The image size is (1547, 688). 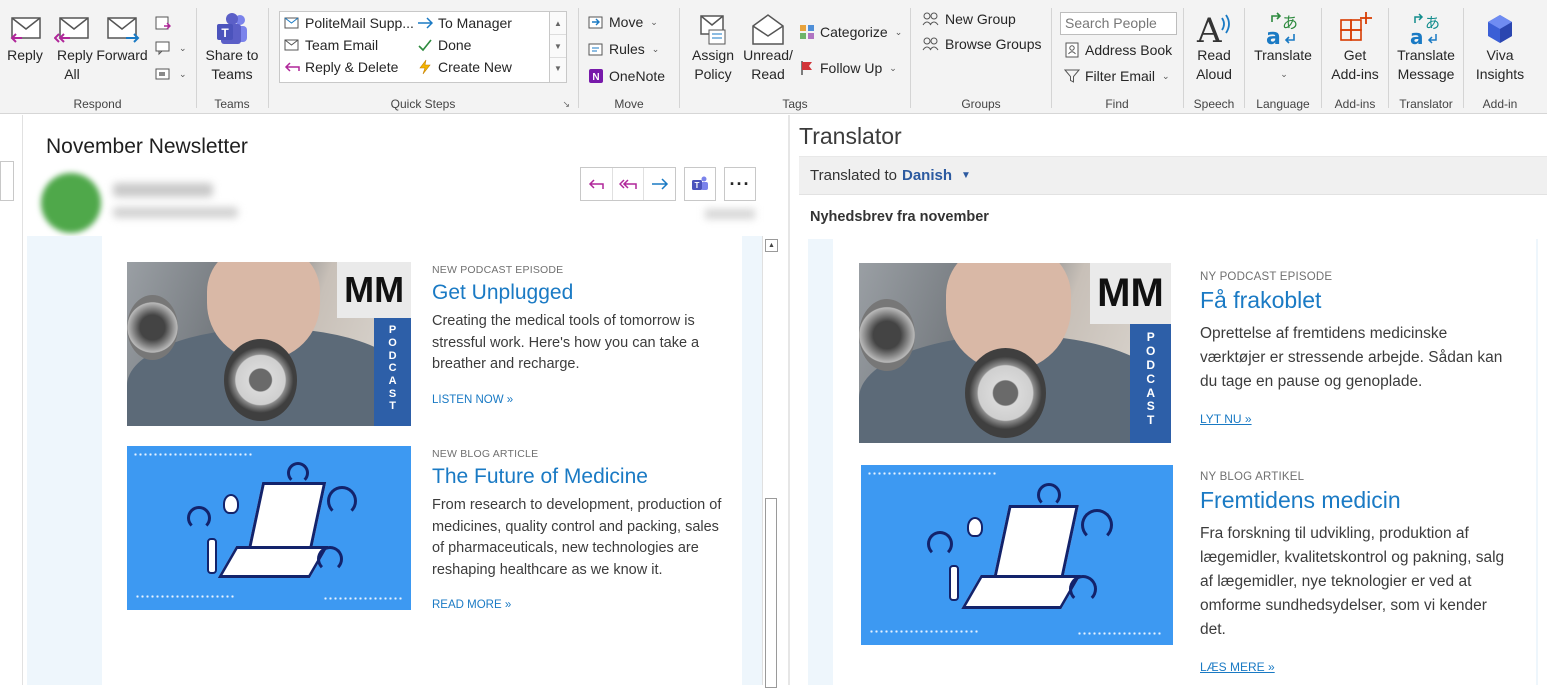 What do you see at coordinates (1173, 175) in the screenshot?
I see `language-selector: Translated to Danish ▼` at bounding box center [1173, 175].